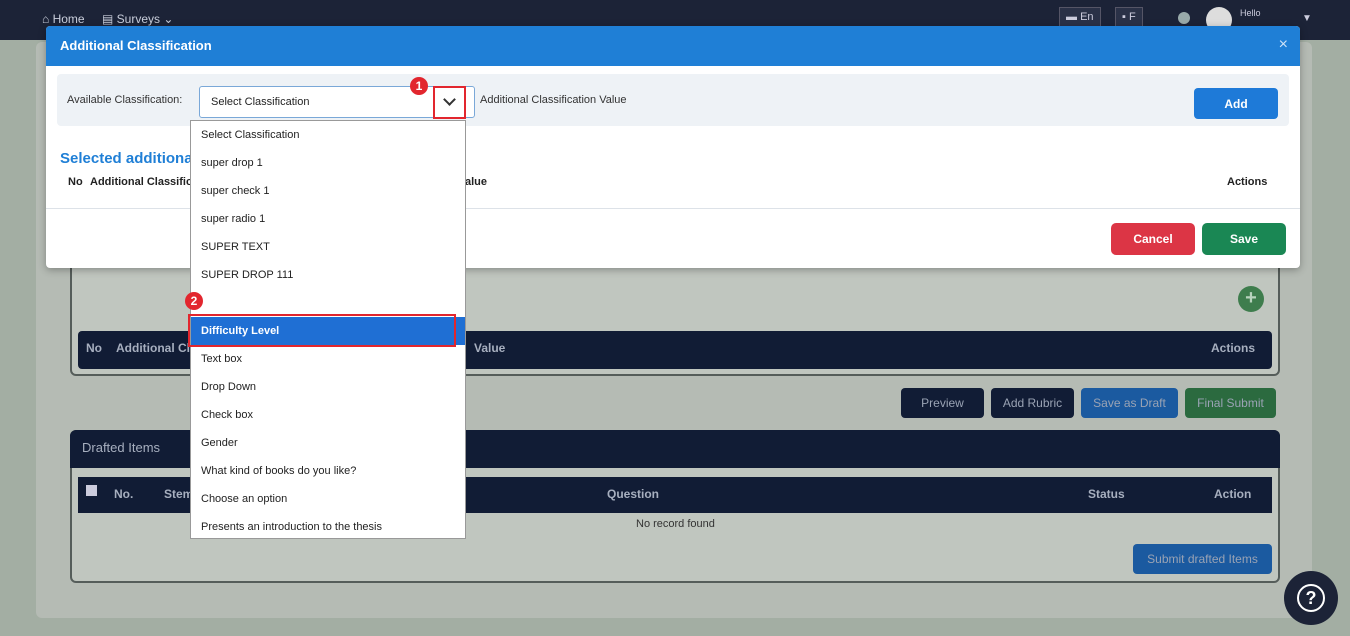 The image size is (1350, 636). What do you see at coordinates (553, 100) in the screenshot?
I see `classification-value-label: Additional Classification Value` at bounding box center [553, 100].